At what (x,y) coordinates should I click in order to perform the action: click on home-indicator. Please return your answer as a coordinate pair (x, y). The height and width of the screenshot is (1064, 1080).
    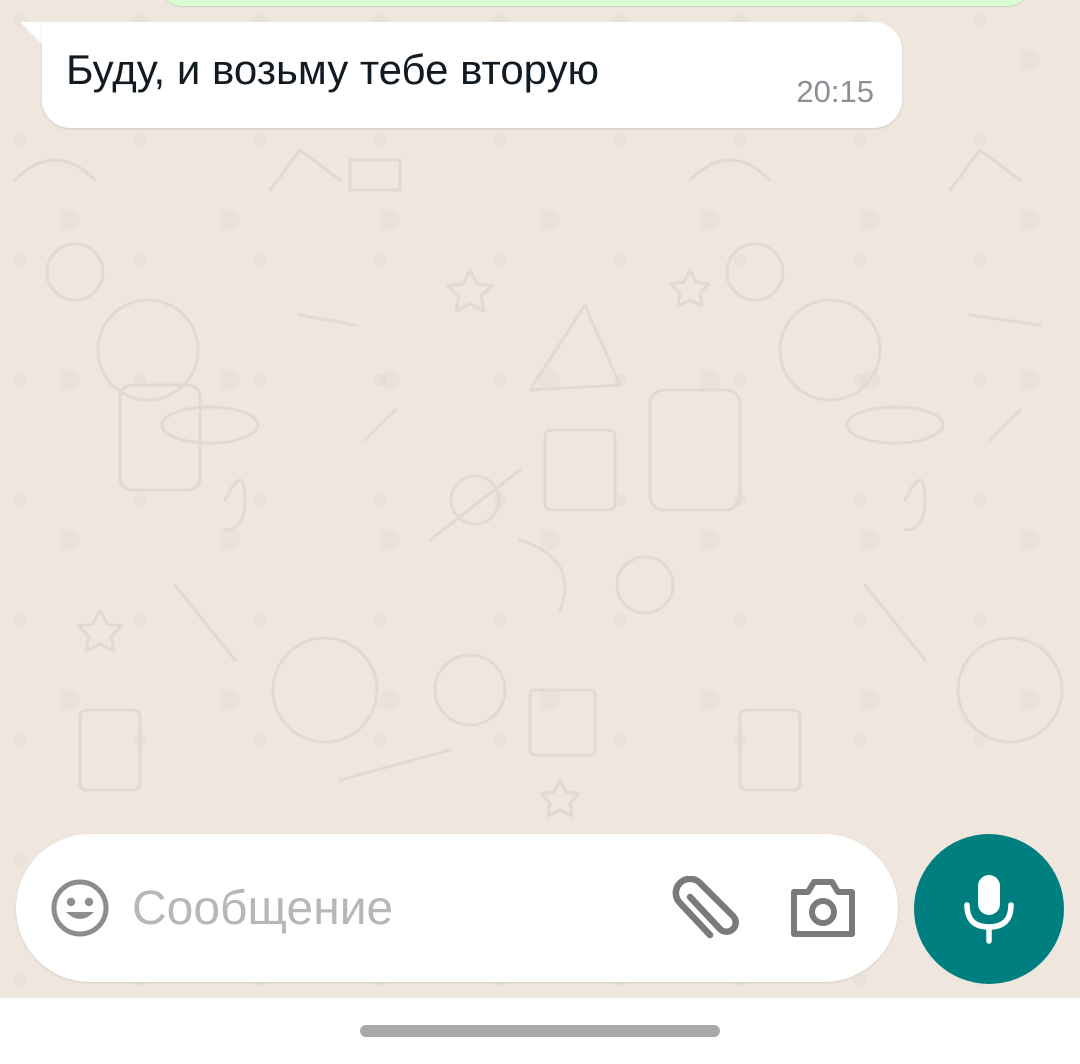
    Looking at the image, I should click on (540, 1031).